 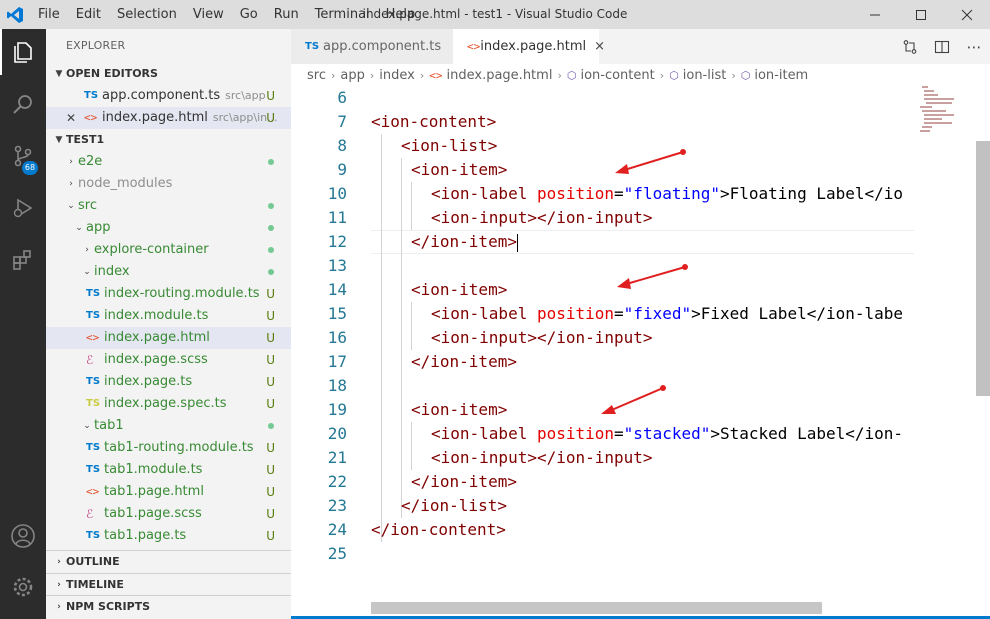 I want to click on outline-header: › OUTLINE, so click(x=168, y=562).